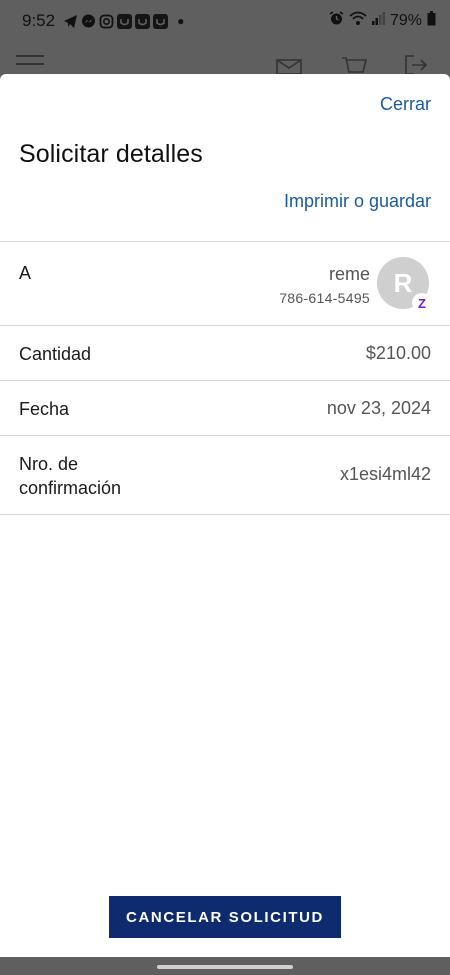 Image resolution: width=450 pixels, height=975 pixels. What do you see at coordinates (25, 273) in the screenshot?
I see `recipient-label: A` at bounding box center [25, 273].